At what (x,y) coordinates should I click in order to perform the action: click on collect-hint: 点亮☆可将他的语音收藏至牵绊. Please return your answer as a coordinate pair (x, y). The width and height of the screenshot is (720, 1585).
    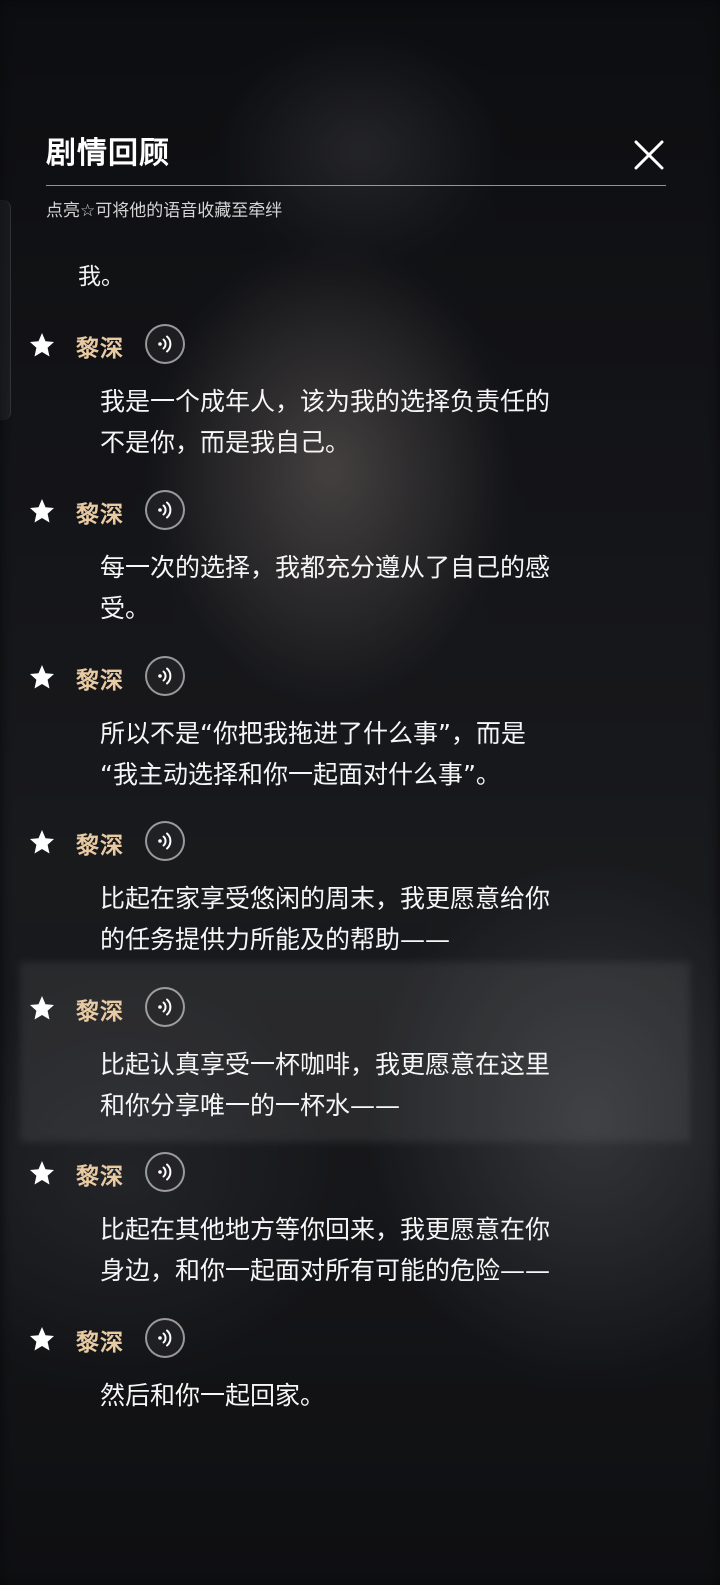
    Looking at the image, I should click on (164, 211).